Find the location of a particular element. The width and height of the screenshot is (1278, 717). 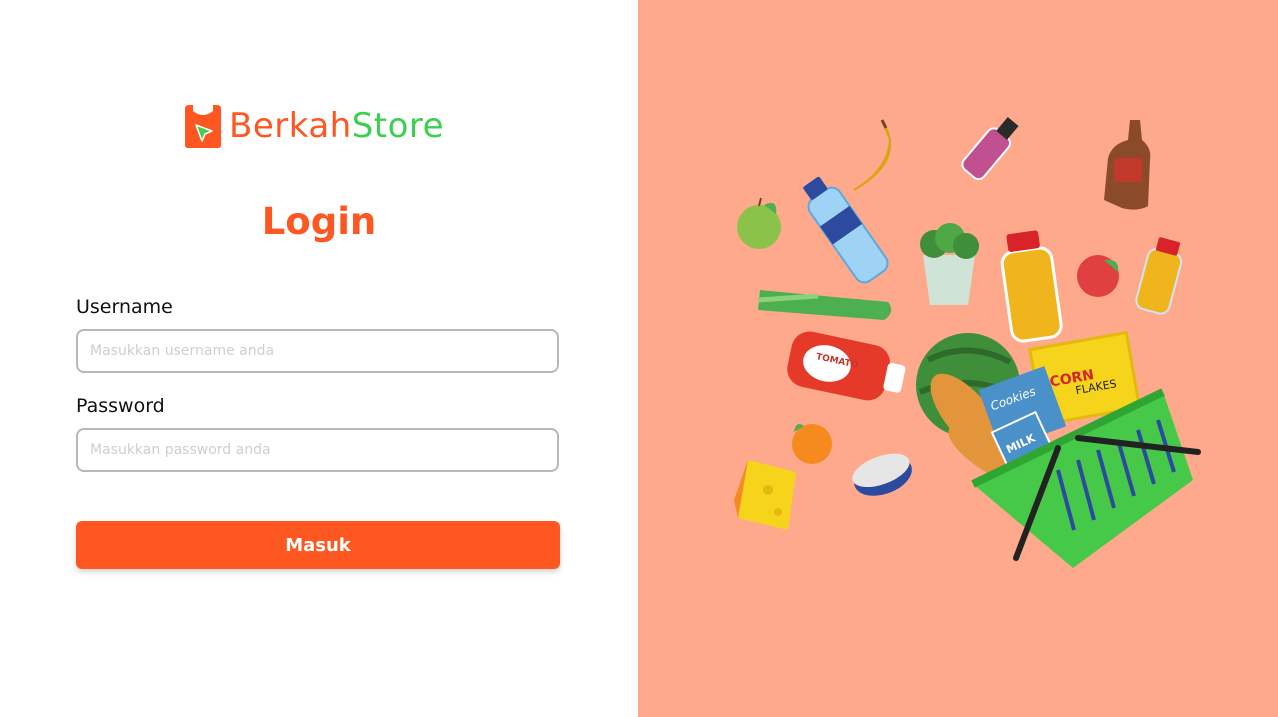

orange-juice-bottle-icon is located at coordinates (1031, 286).